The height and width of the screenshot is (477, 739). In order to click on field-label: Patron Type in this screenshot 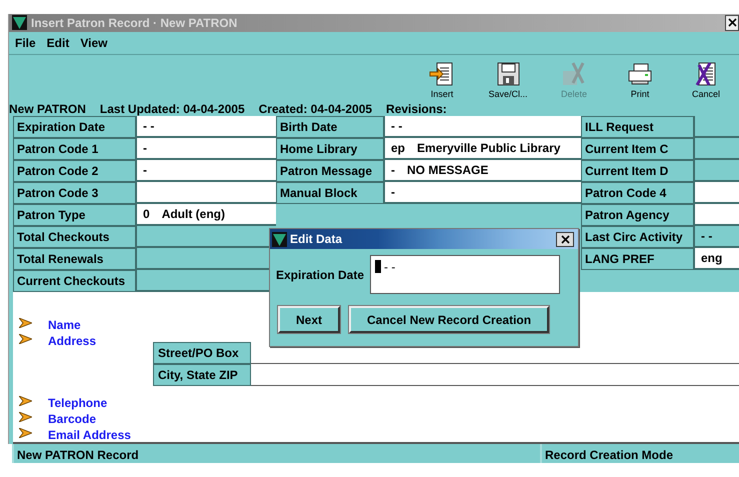, I will do `click(75, 215)`.